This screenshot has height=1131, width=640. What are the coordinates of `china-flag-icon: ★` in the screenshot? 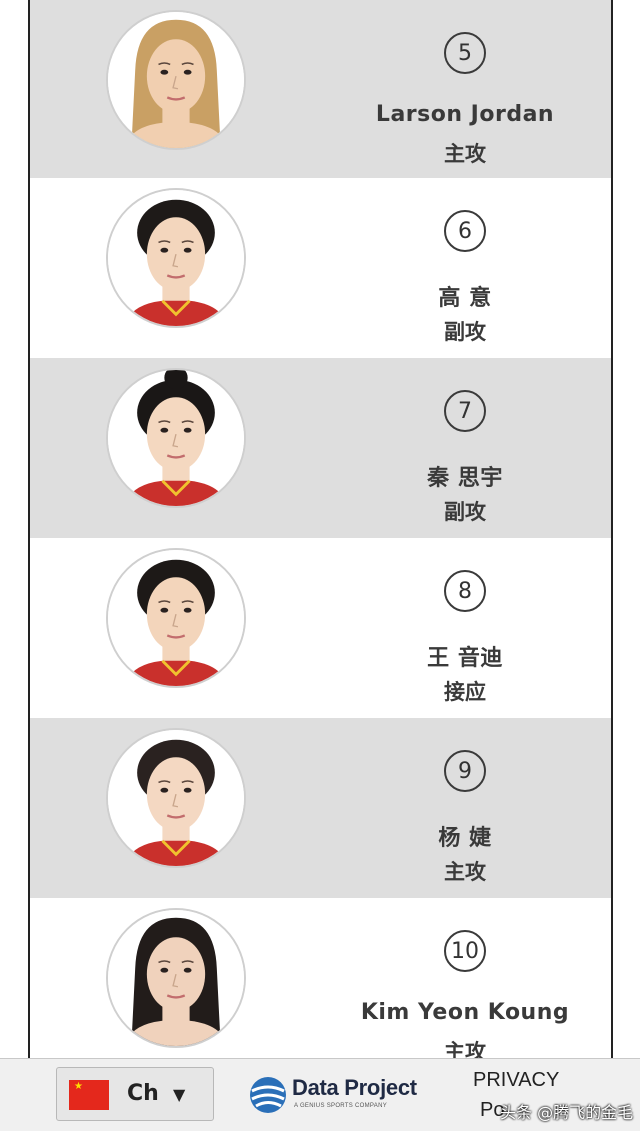 It's located at (89, 1095).